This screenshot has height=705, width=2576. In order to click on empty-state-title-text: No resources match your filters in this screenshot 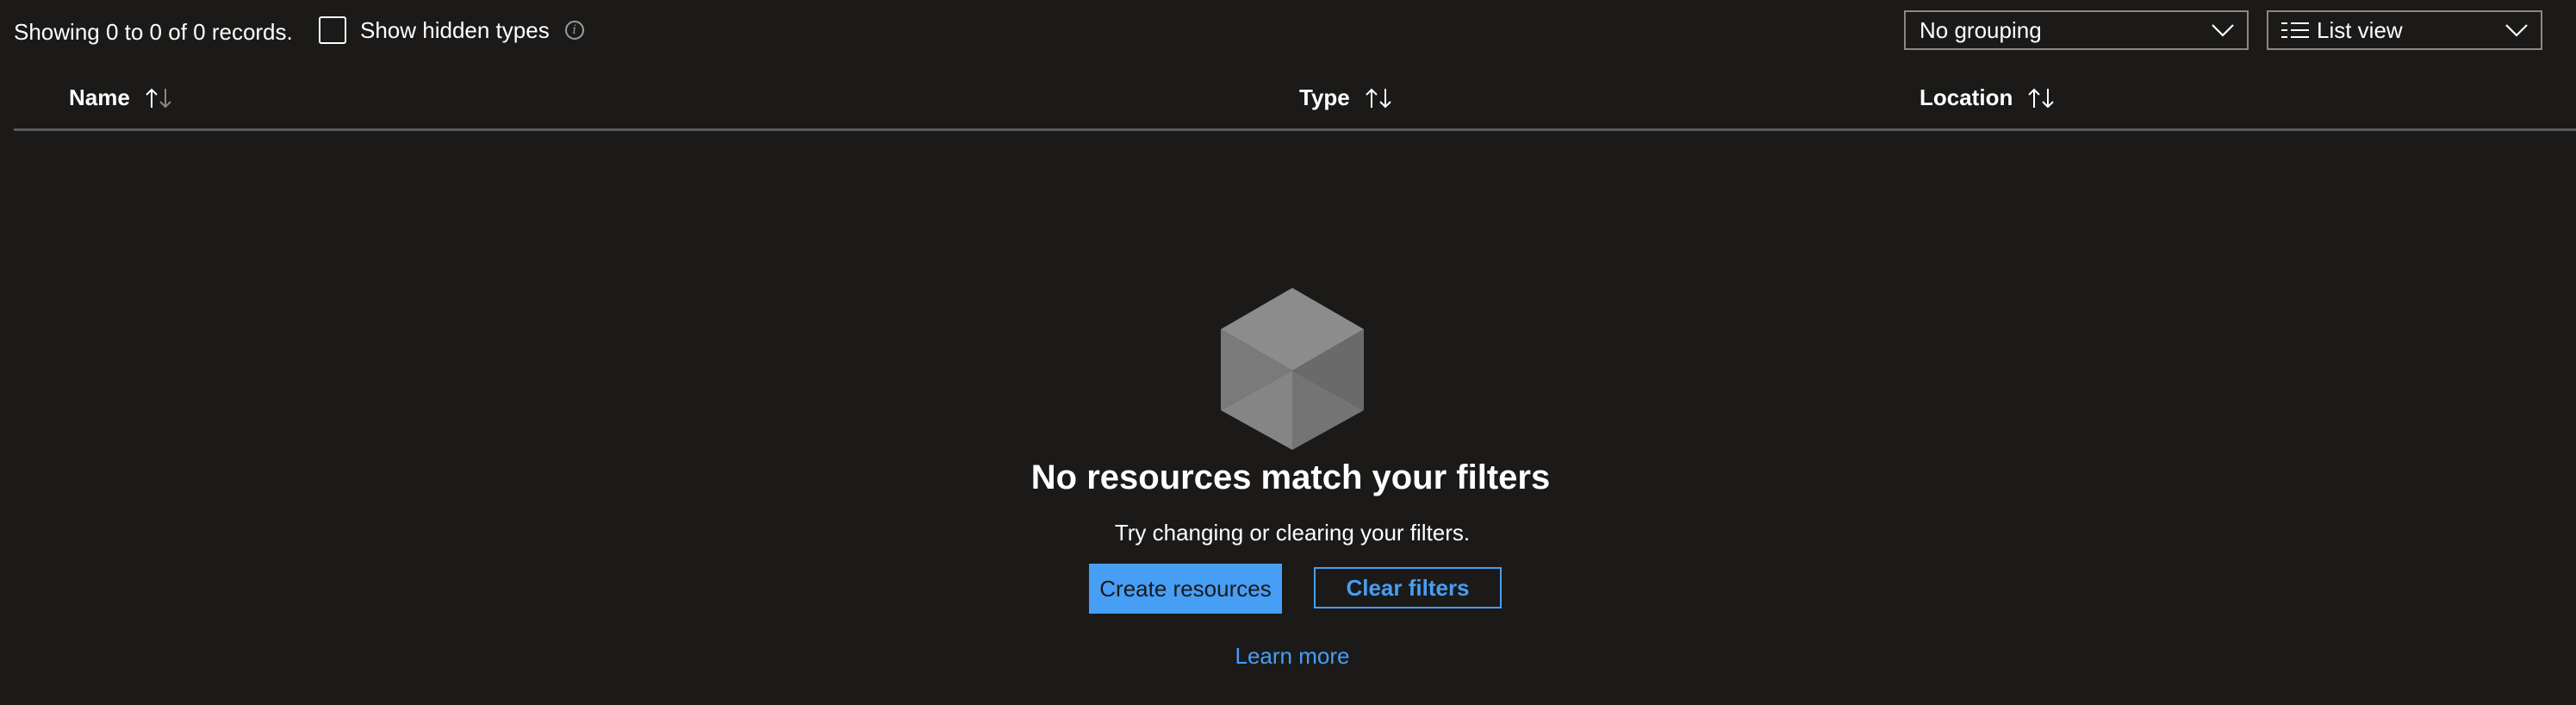, I will do `click(1291, 477)`.